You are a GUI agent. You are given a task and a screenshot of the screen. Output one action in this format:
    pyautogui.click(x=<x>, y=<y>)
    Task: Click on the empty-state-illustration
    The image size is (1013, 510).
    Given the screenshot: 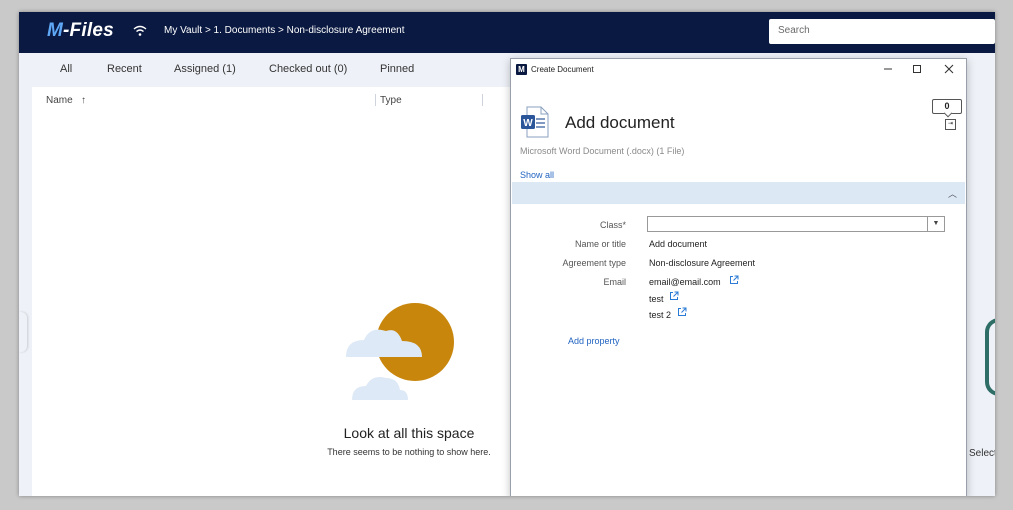 What is the action you would take?
    pyautogui.click(x=400, y=351)
    